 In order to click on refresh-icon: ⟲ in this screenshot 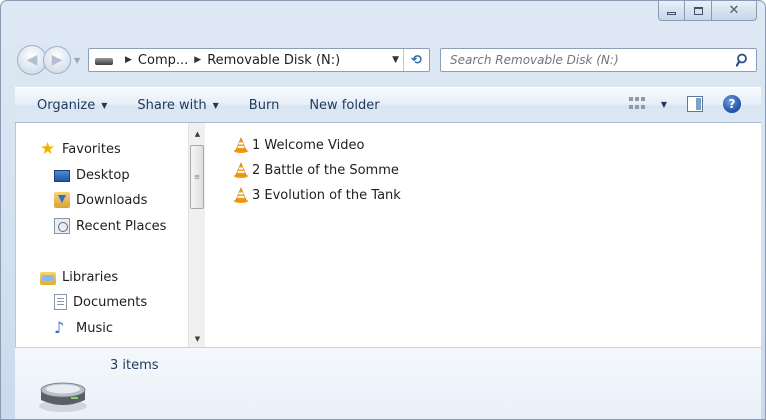, I will do `click(416, 60)`.